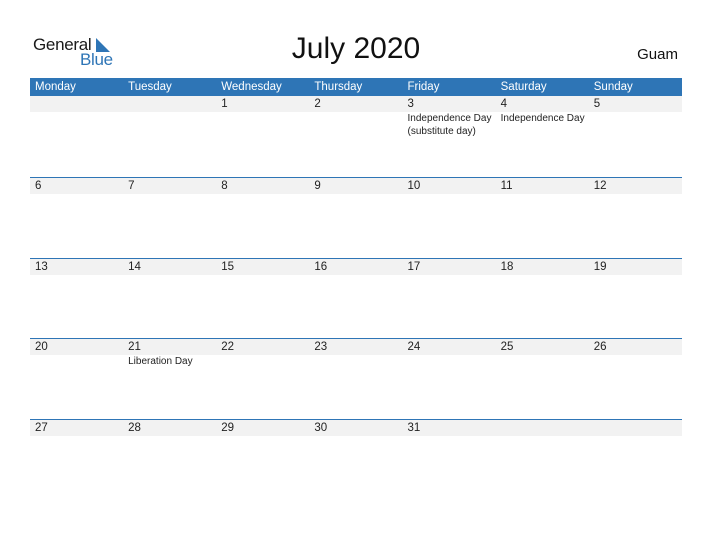  Describe the element at coordinates (542, 267) in the screenshot. I see `day-cell: 18` at that location.